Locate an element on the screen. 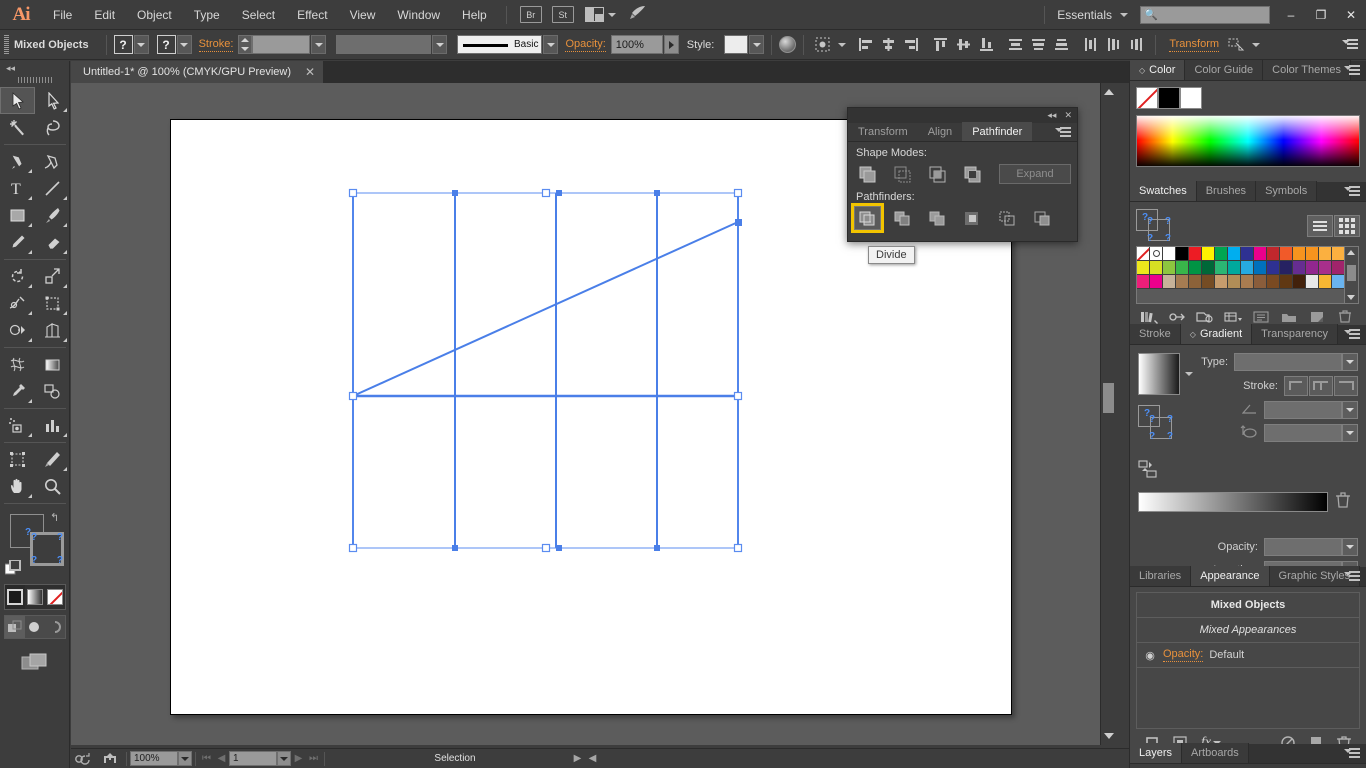  eyedropper-tool is located at coordinates (17, 391).